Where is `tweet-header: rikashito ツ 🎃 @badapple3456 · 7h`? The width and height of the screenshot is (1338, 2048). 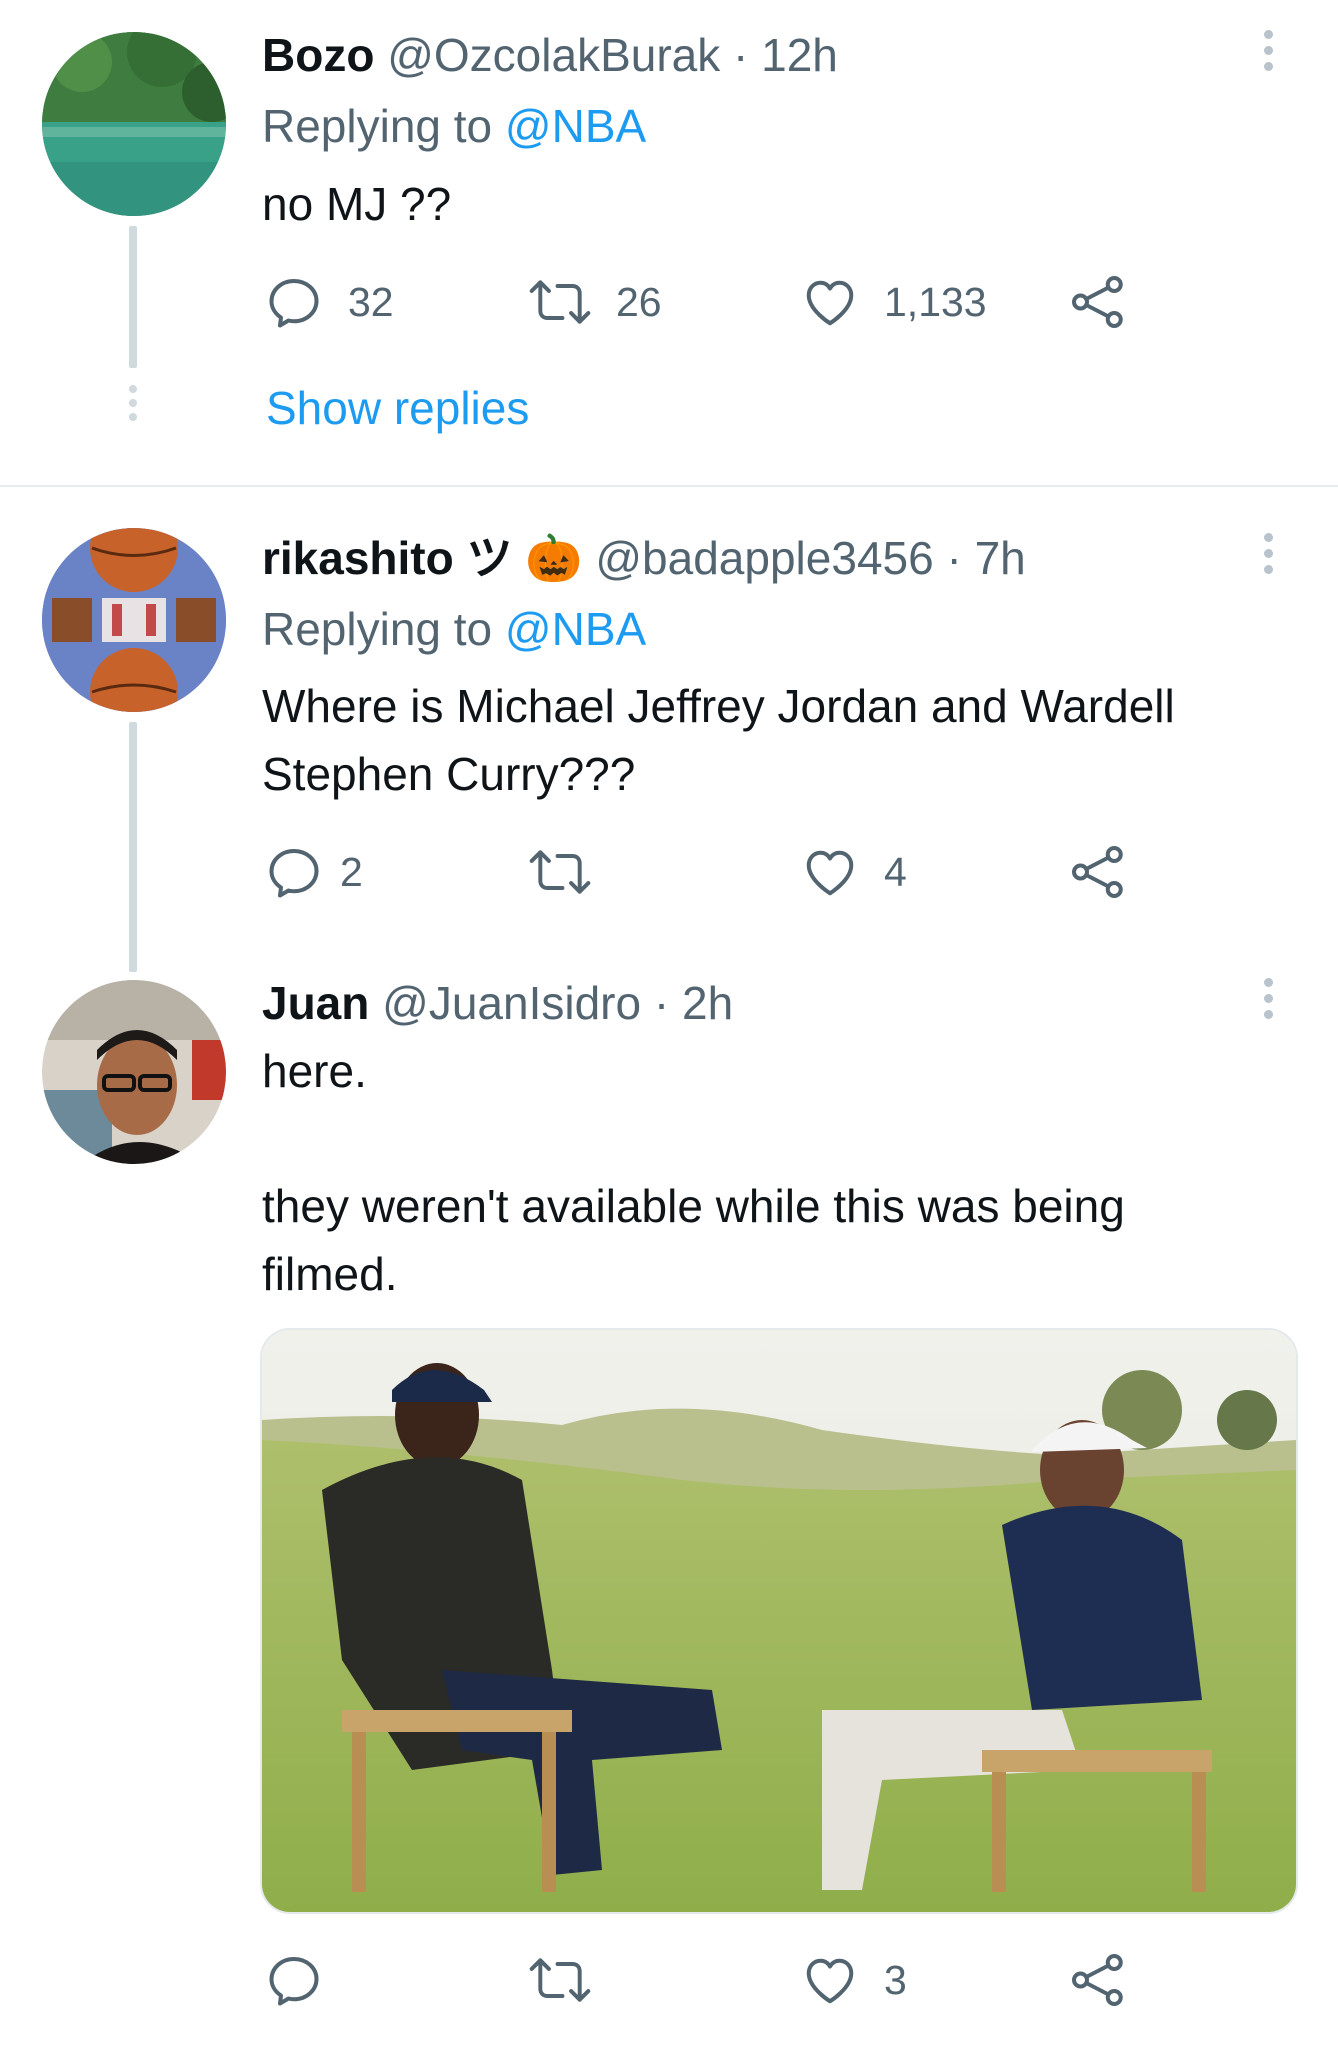
tweet-header: rikashito ツ 🎃 @badapple3456 · 7h is located at coordinates (644, 558).